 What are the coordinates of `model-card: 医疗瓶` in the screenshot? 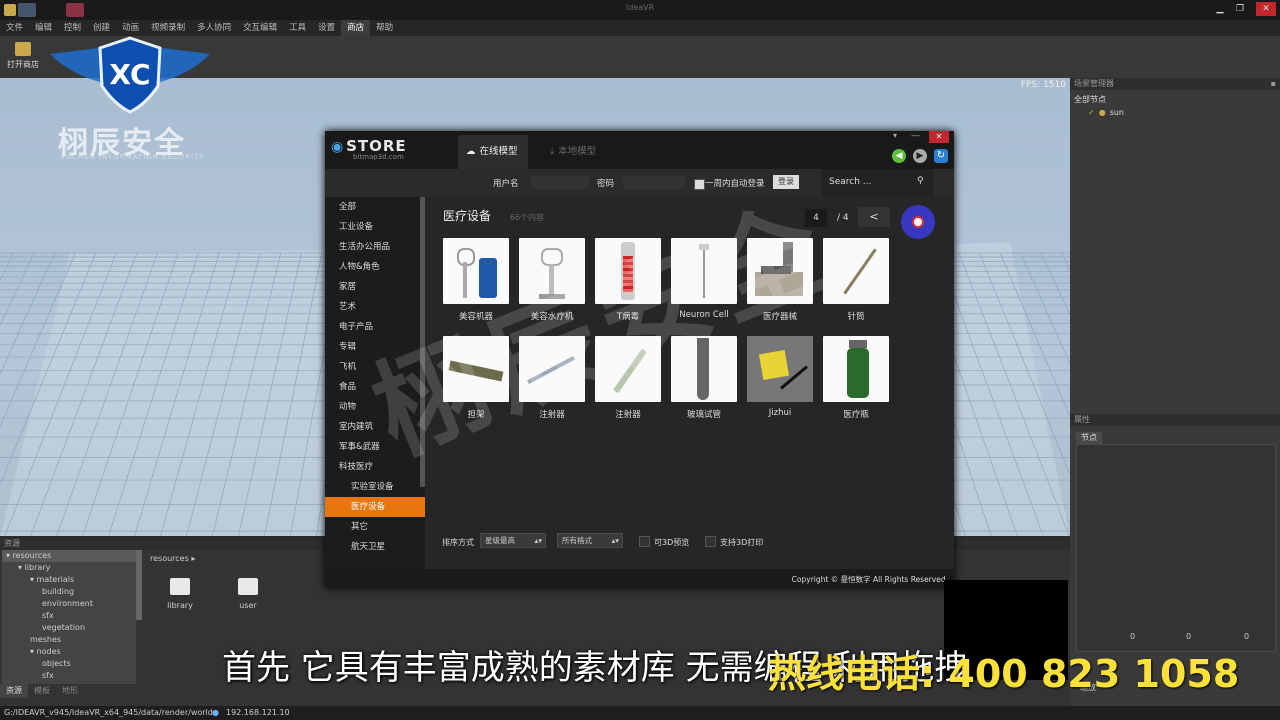 It's located at (856, 378).